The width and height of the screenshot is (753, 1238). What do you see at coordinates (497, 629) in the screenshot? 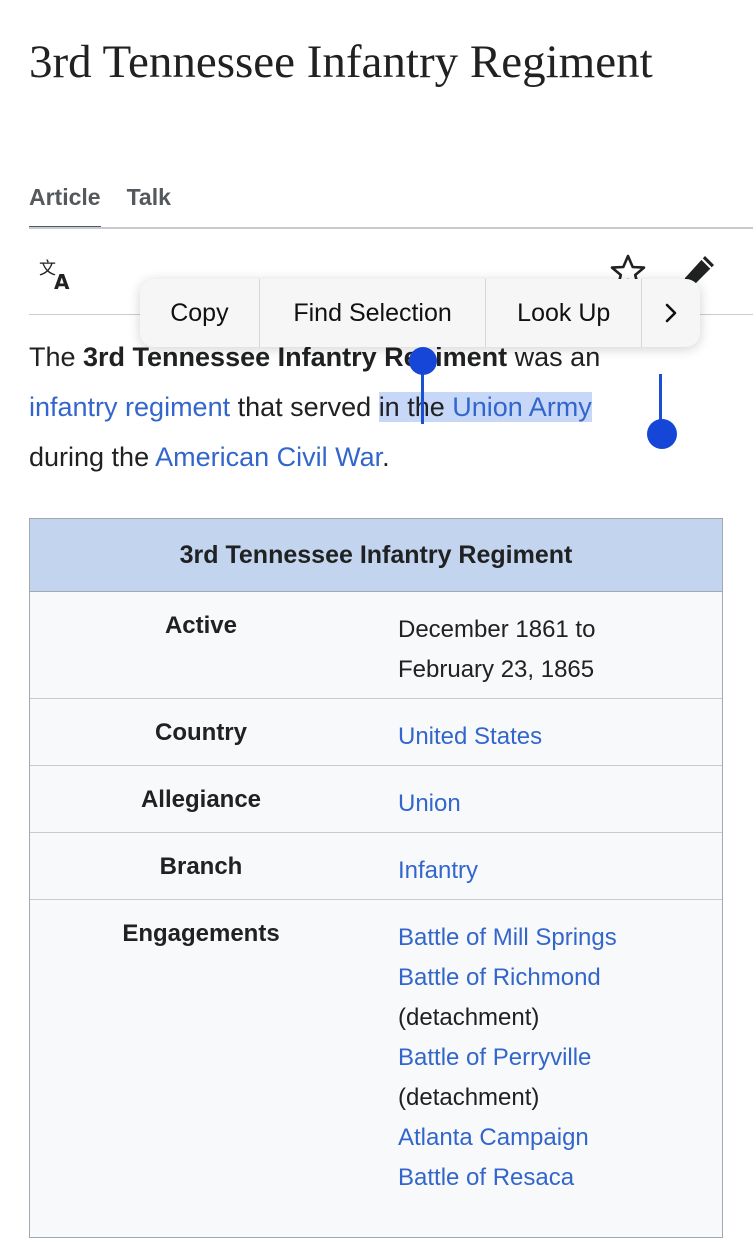
I see `active-date-line: December 1861 to` at bounding box center [497, 629].